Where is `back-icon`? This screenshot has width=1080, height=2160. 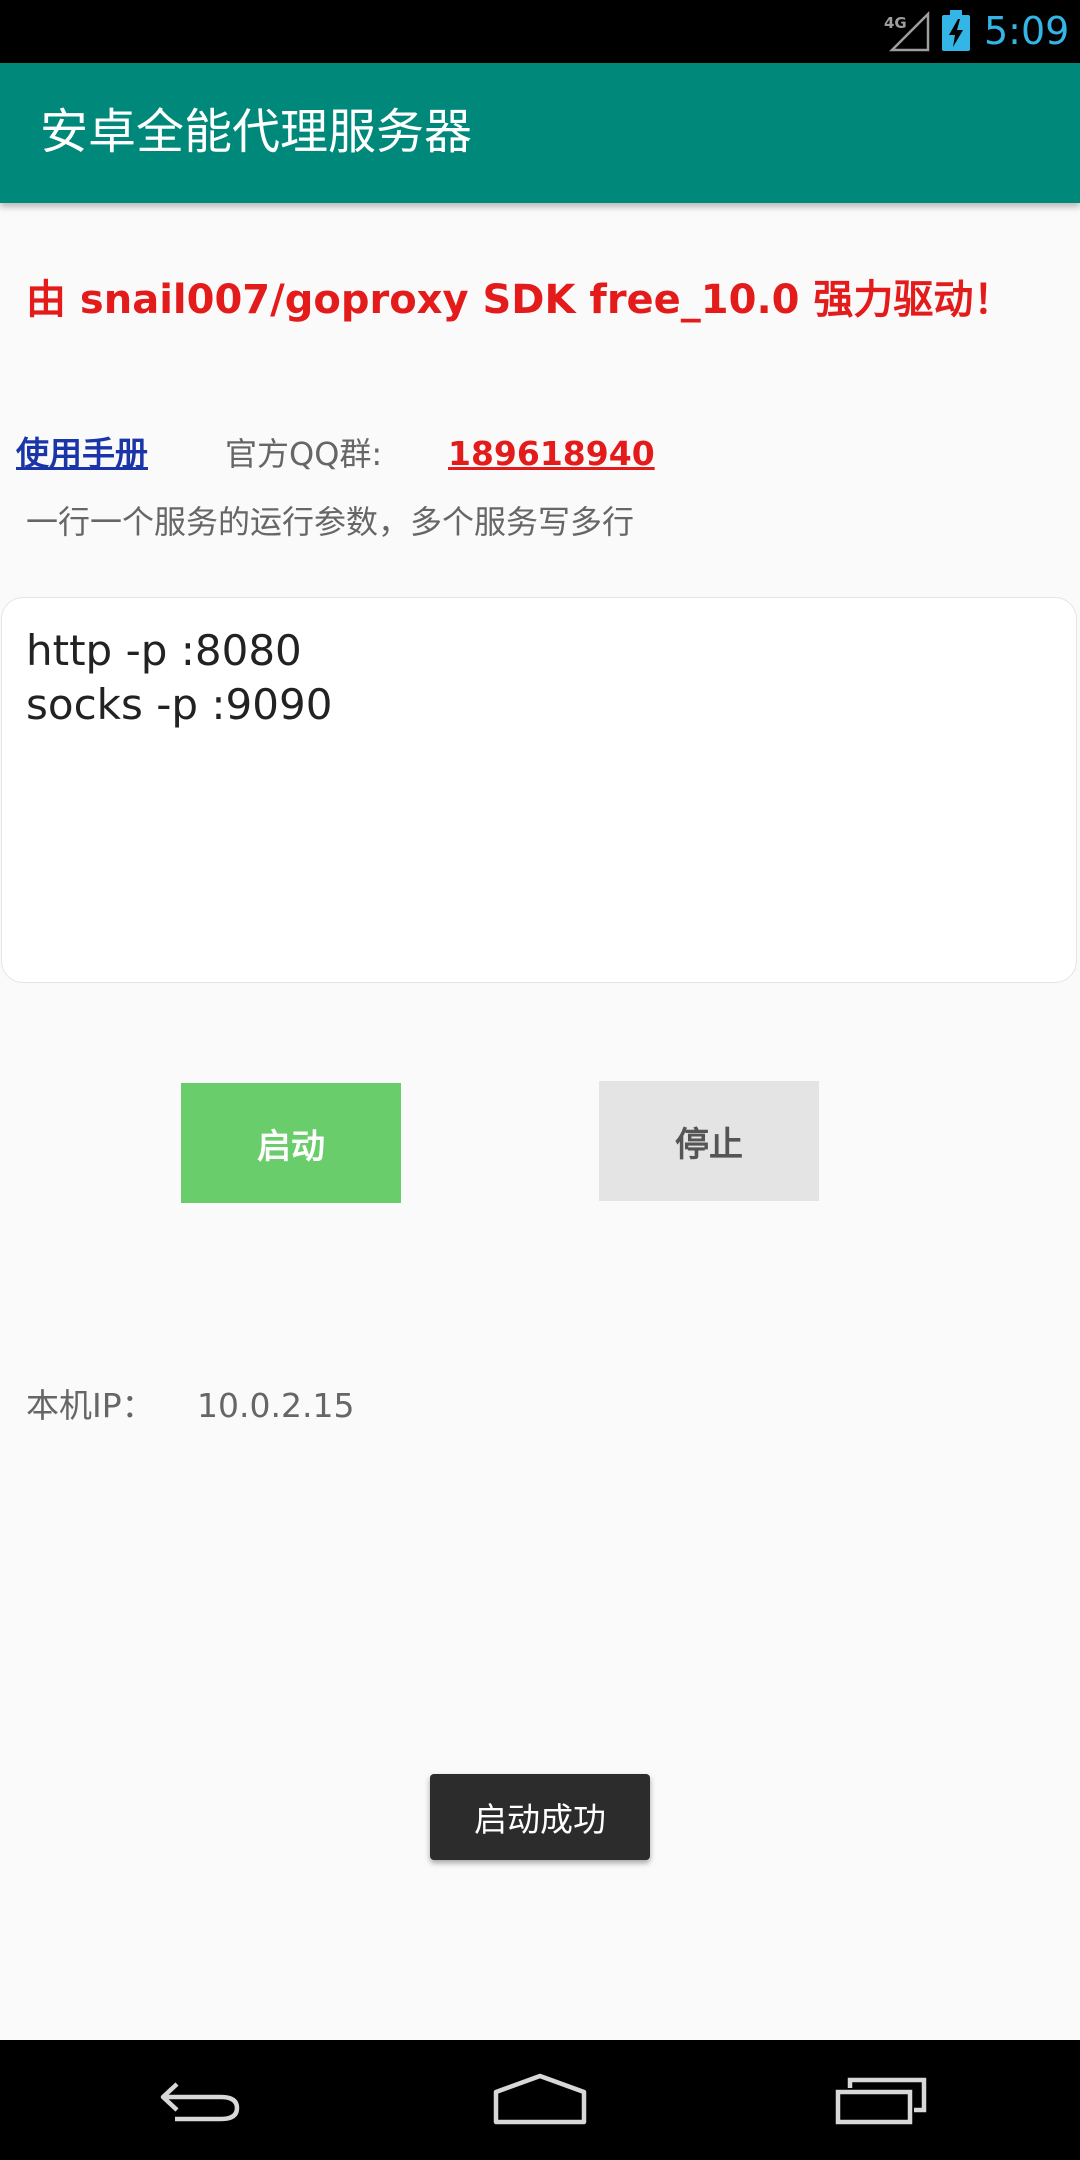 back-icon is located at coordinates (200, 2102).